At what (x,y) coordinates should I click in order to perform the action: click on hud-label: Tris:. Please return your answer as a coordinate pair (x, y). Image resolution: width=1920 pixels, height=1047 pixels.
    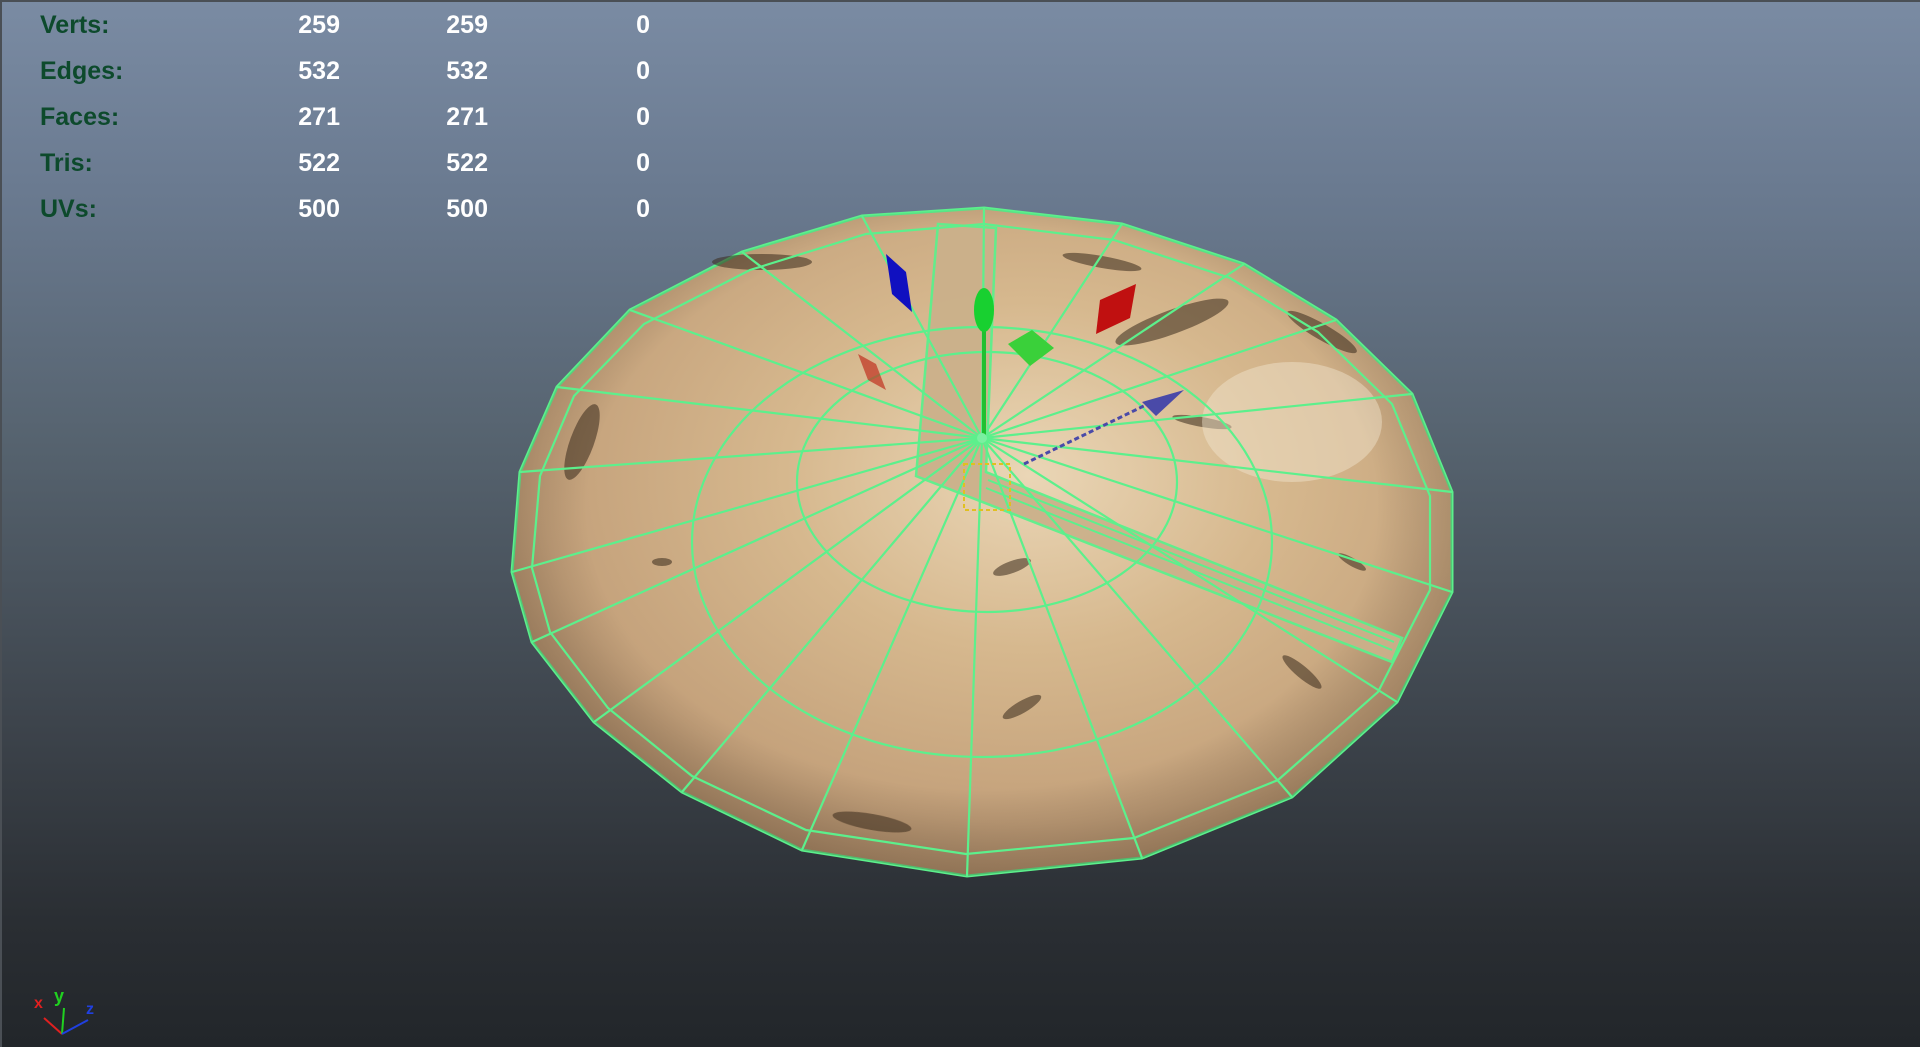
    Looking at the image, I should click on (66, 163).